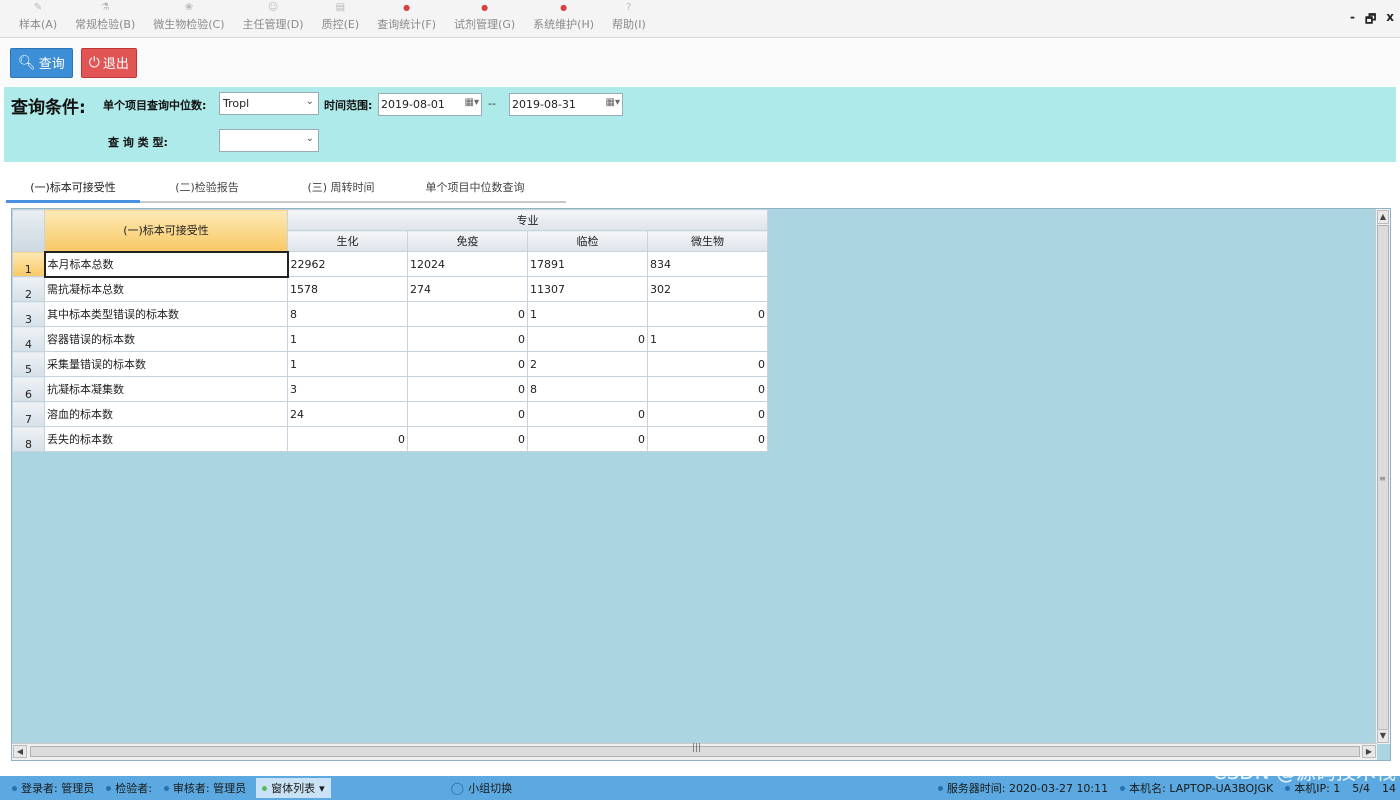 The image size is (1400, 800). I want to click on table-row: 3 其中标本类型错误的标本数 8 0 1 0, so click(390, 314).